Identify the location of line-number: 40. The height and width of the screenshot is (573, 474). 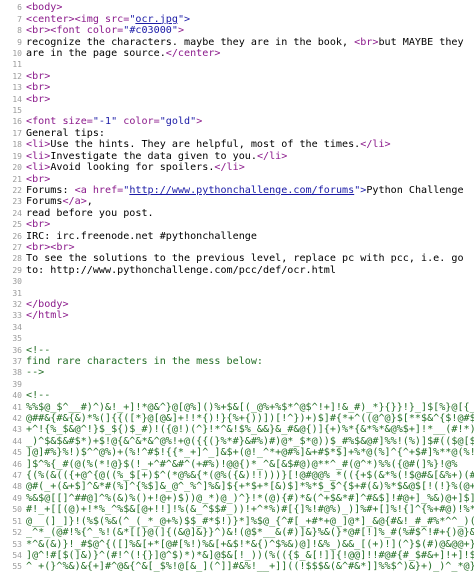
(17, 396).